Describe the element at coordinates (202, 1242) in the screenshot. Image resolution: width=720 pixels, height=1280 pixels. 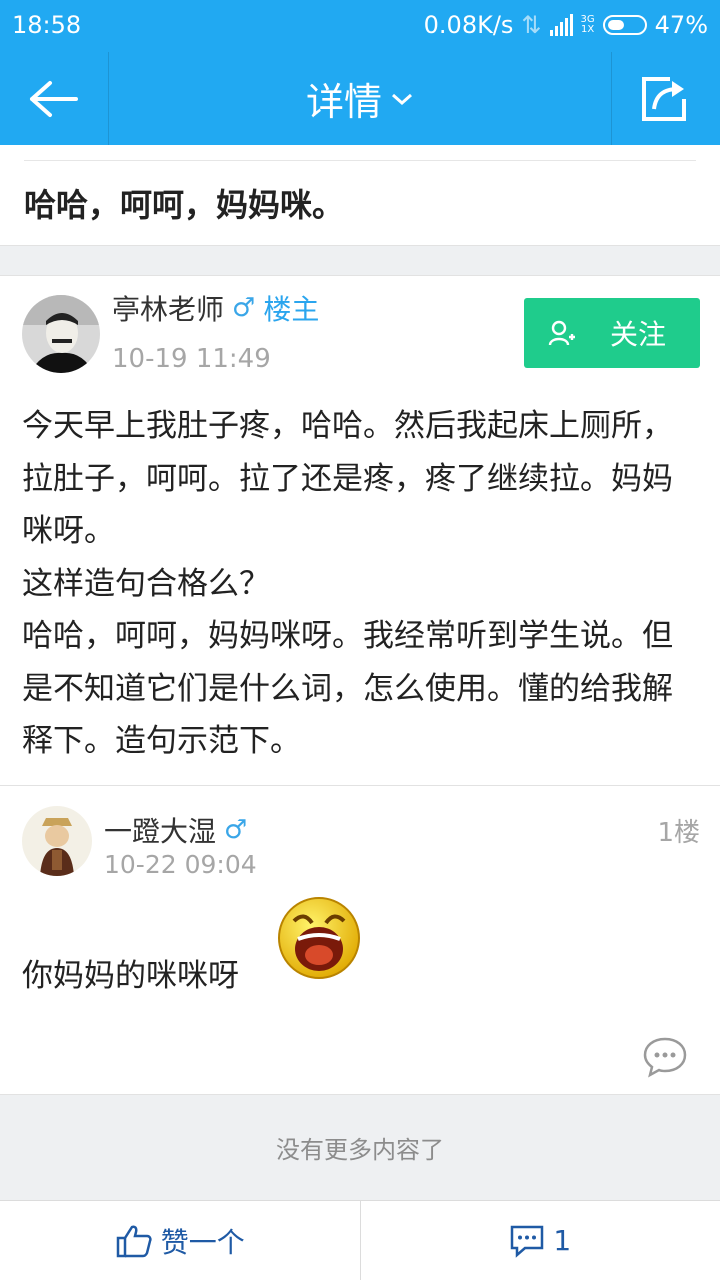
I see `like-label: 赞一个` at that location.